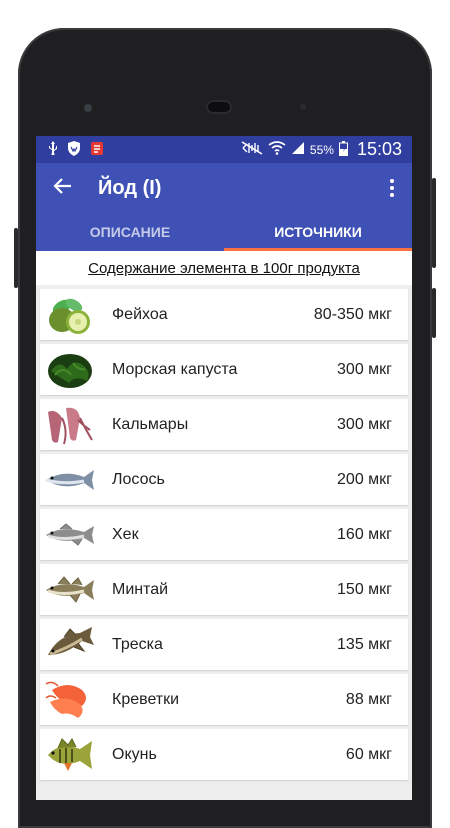 This screenshot has width=450, height=828. What do you see at coordinates (303, 107) in the screenshot?
I see `proximity-sensor` at bounding box center [303, 107].